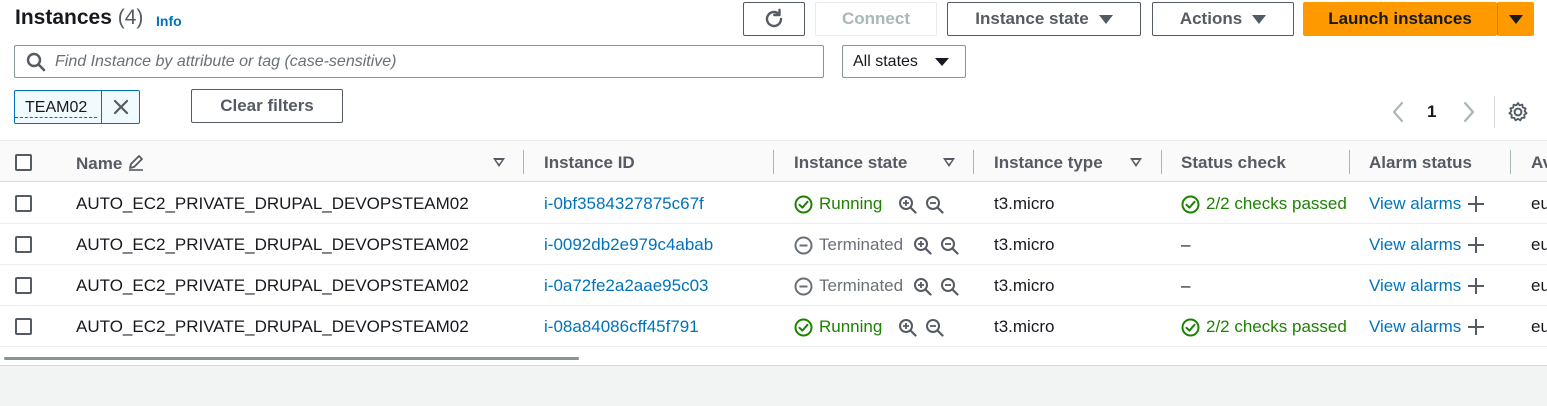  I want to click on states-select: All states, so click(904, 61).